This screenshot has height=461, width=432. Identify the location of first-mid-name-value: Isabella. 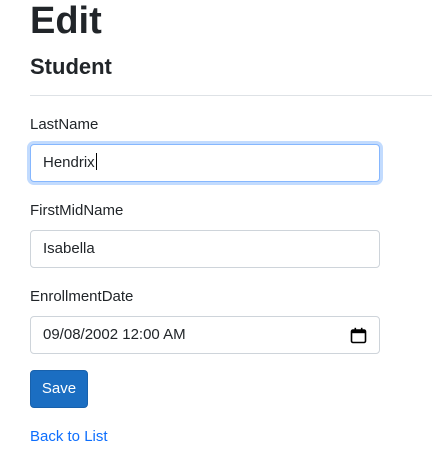
(69, 248).